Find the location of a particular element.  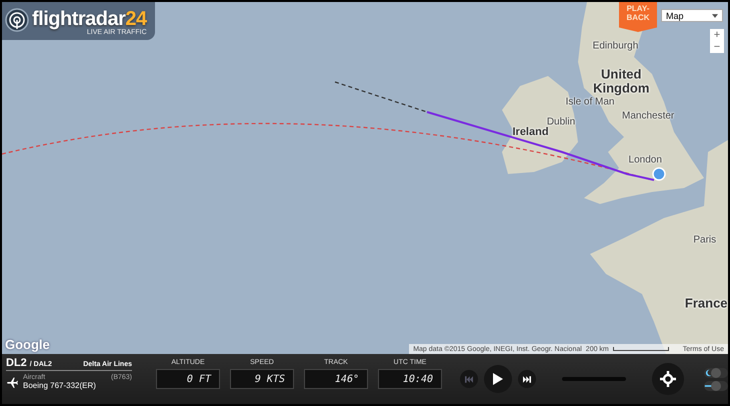

map-label: London is located at coordinates (645, 160).